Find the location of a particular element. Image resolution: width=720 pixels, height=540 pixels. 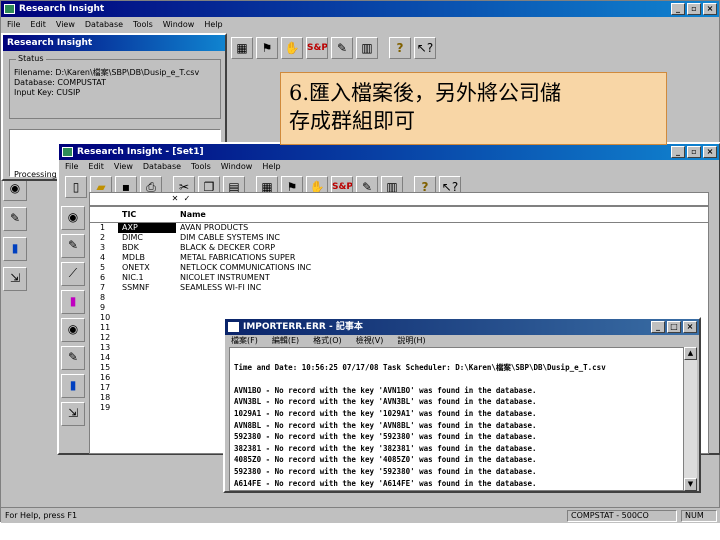

cell-name: BLACK & DECKER CORP is located at coordinates (276, 248).